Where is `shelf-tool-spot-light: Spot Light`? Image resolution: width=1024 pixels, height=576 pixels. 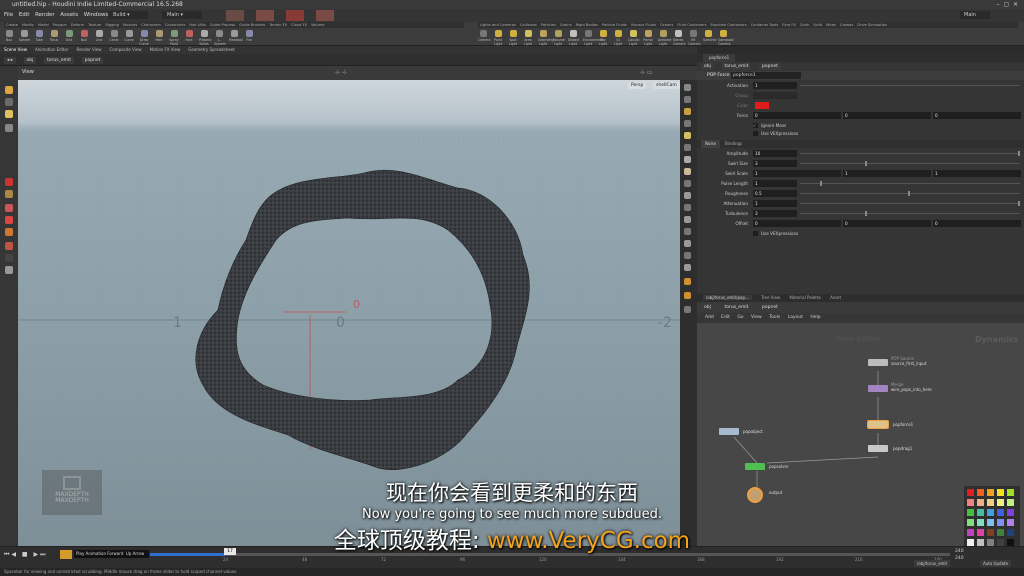 shelf-tool-spot-light: Spot Light is located at coordinates (513, 38).